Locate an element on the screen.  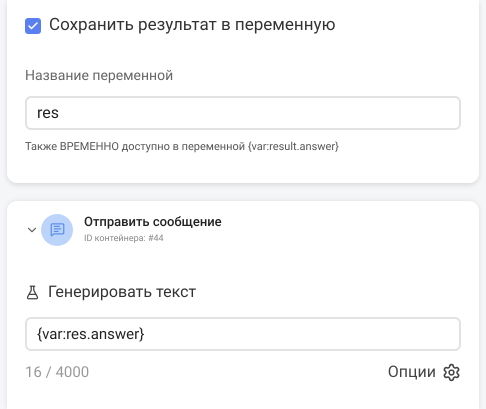
field-label: Название переменной is located at coordinates (99, 76).